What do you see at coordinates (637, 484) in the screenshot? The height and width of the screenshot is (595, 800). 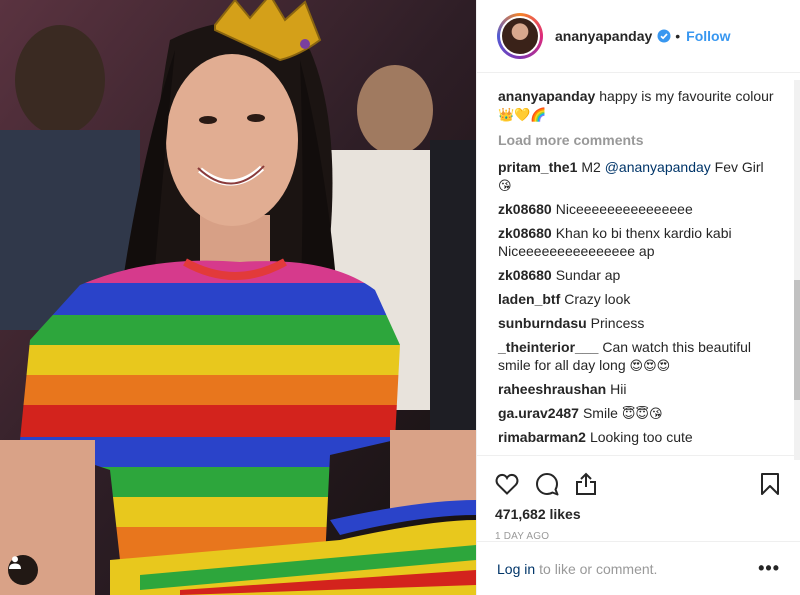 I see `action-icons-row` at bounding box center [637, 484].